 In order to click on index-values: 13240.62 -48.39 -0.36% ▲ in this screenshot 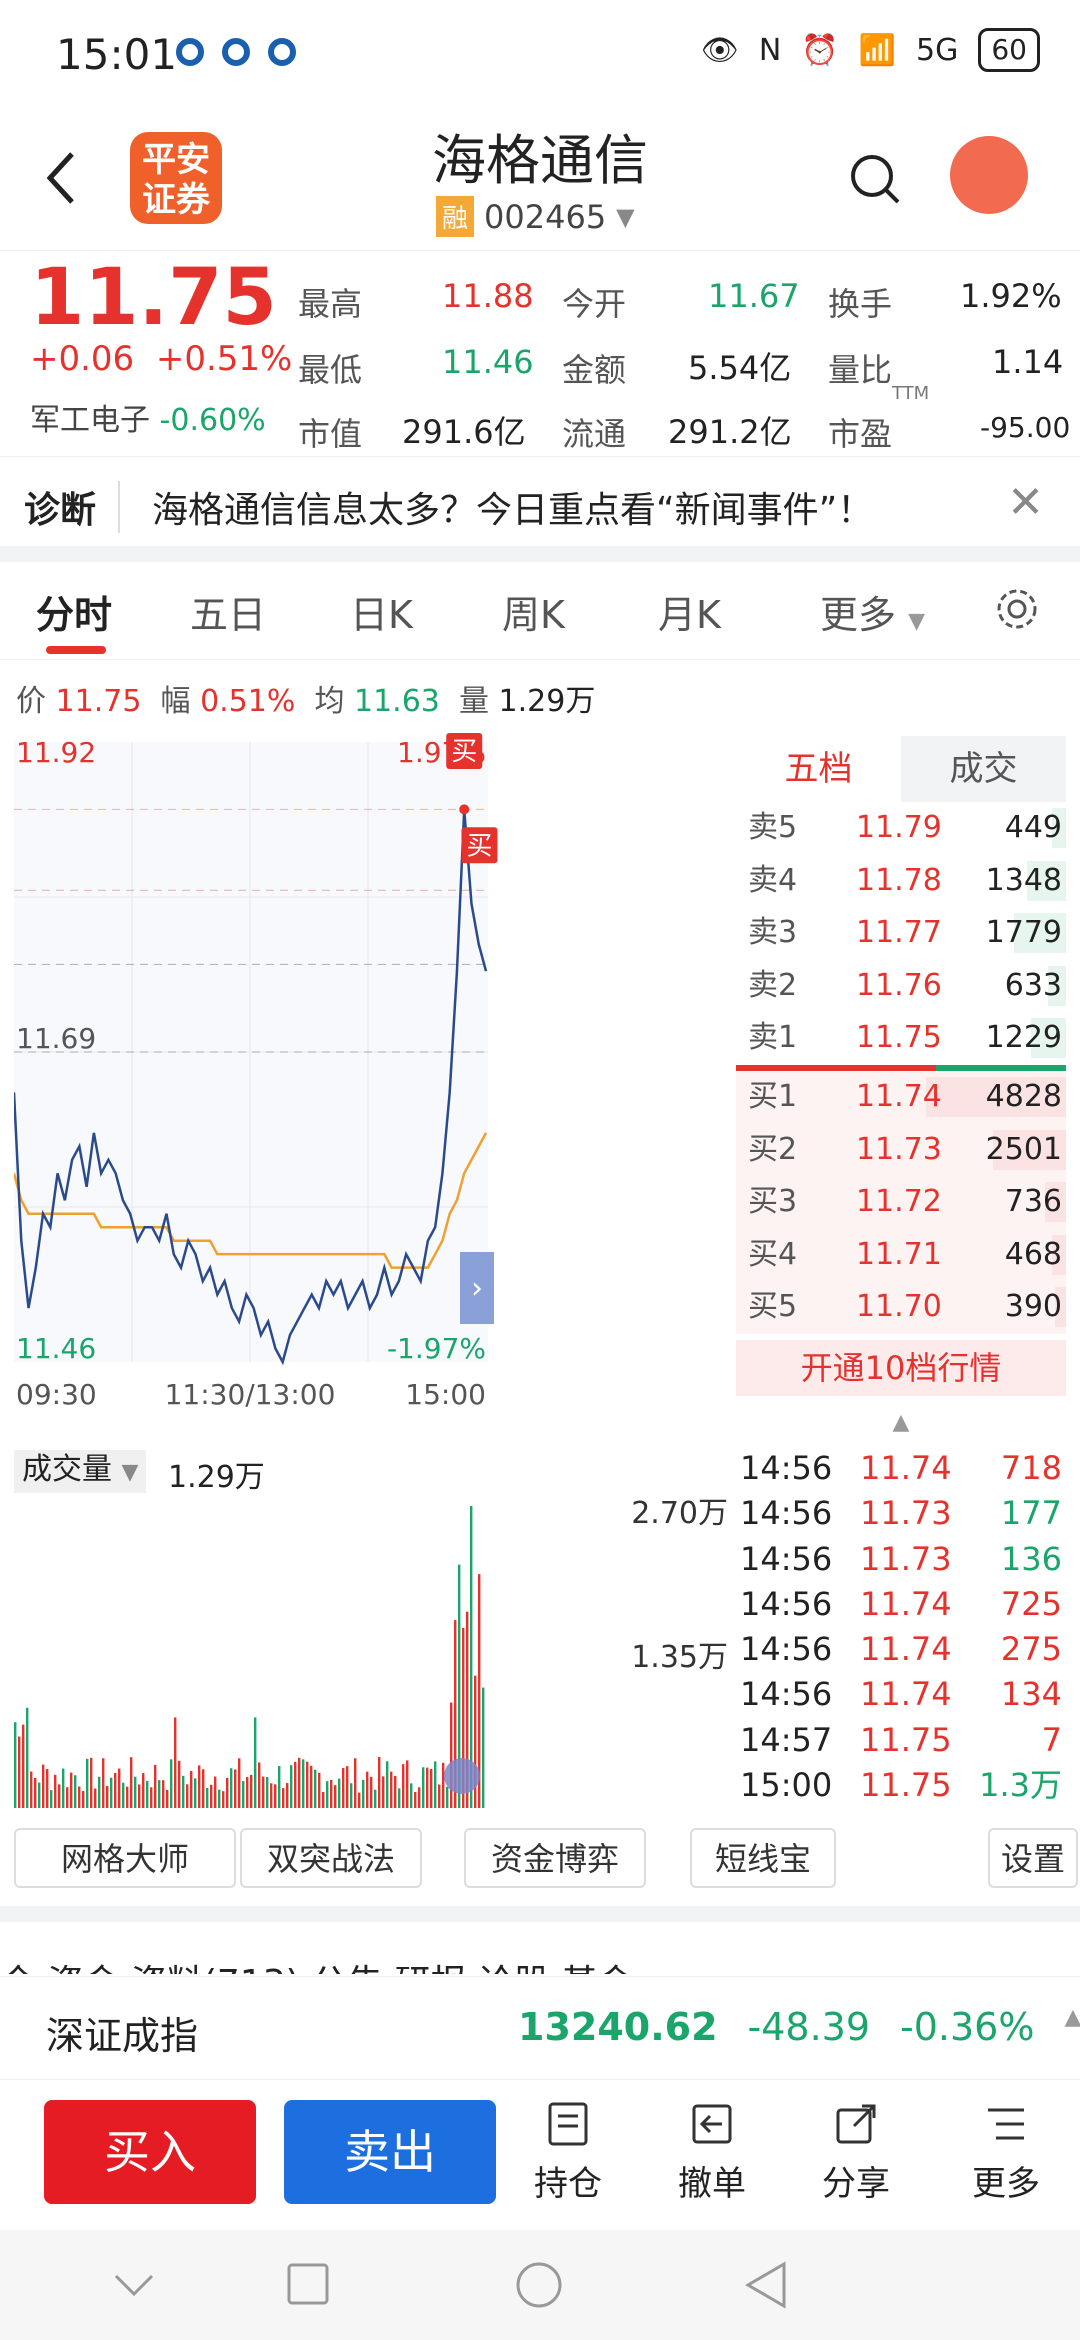, I will do `click(799, 2027)`.